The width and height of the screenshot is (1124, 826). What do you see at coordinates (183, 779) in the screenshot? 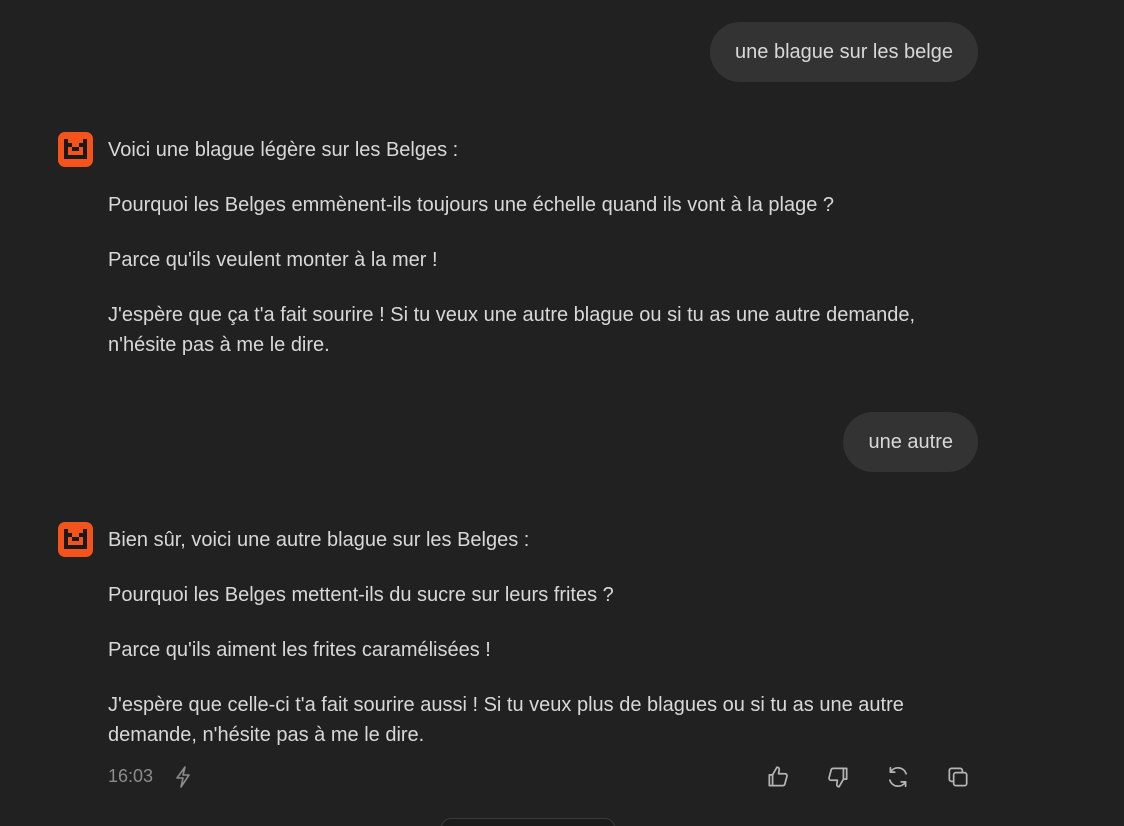
I see `lightning-bolt-icon` at bounding box center [183, 779].